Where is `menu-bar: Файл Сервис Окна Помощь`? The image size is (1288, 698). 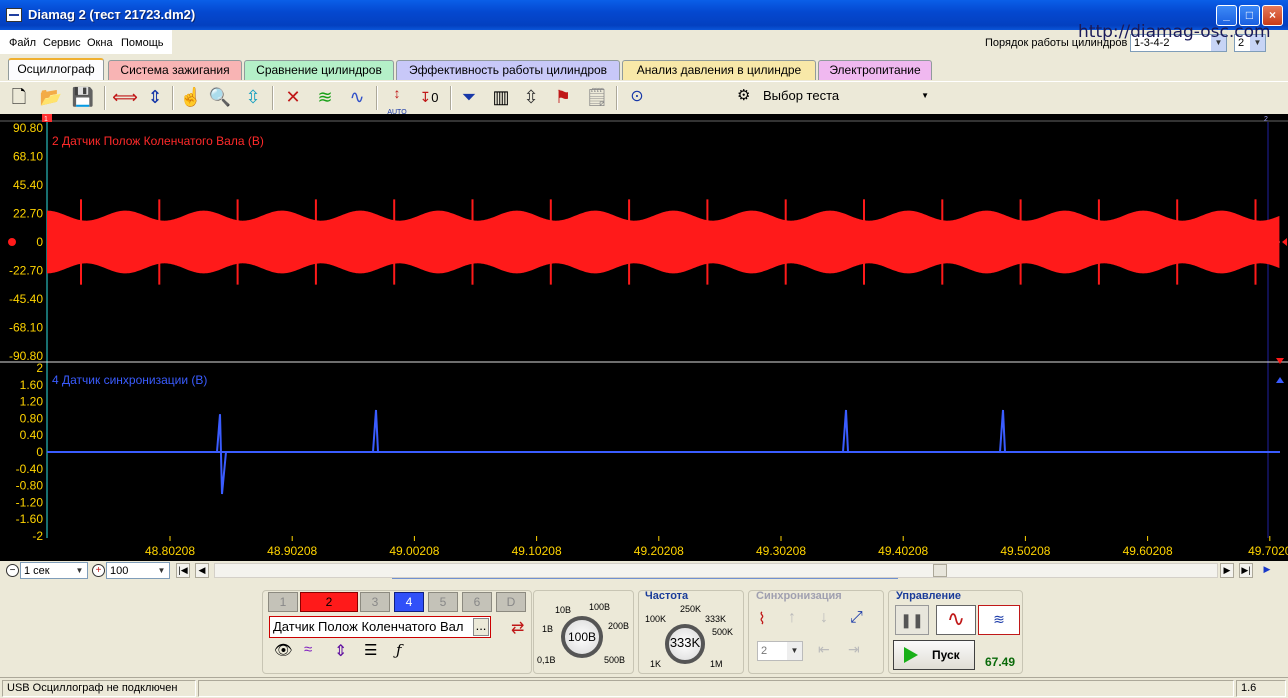
menu-bar: Файл Сервис Окна Помощь is located at coordinates (86, 42).